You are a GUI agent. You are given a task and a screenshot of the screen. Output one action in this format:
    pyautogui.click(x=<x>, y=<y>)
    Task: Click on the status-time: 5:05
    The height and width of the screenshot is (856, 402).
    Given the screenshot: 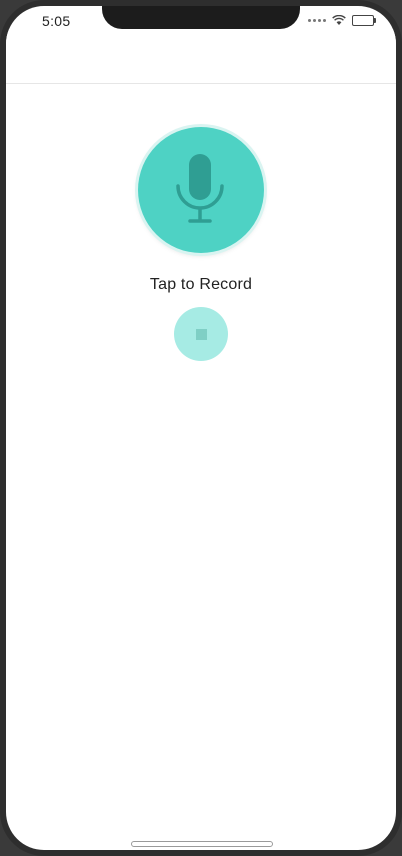 What is the action you would take?
    pyautogui.click(x=56, y=21)
    